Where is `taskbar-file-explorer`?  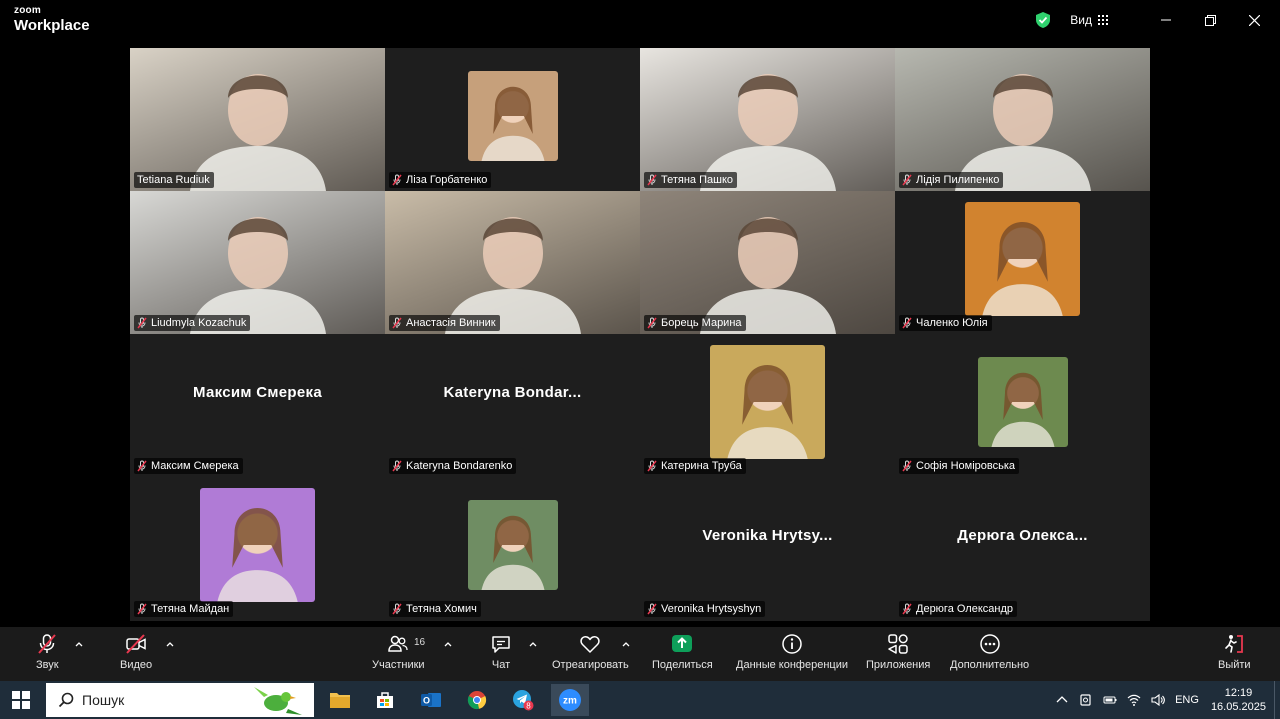 taskbar-file-explorer is located at coordinates (340, 700).